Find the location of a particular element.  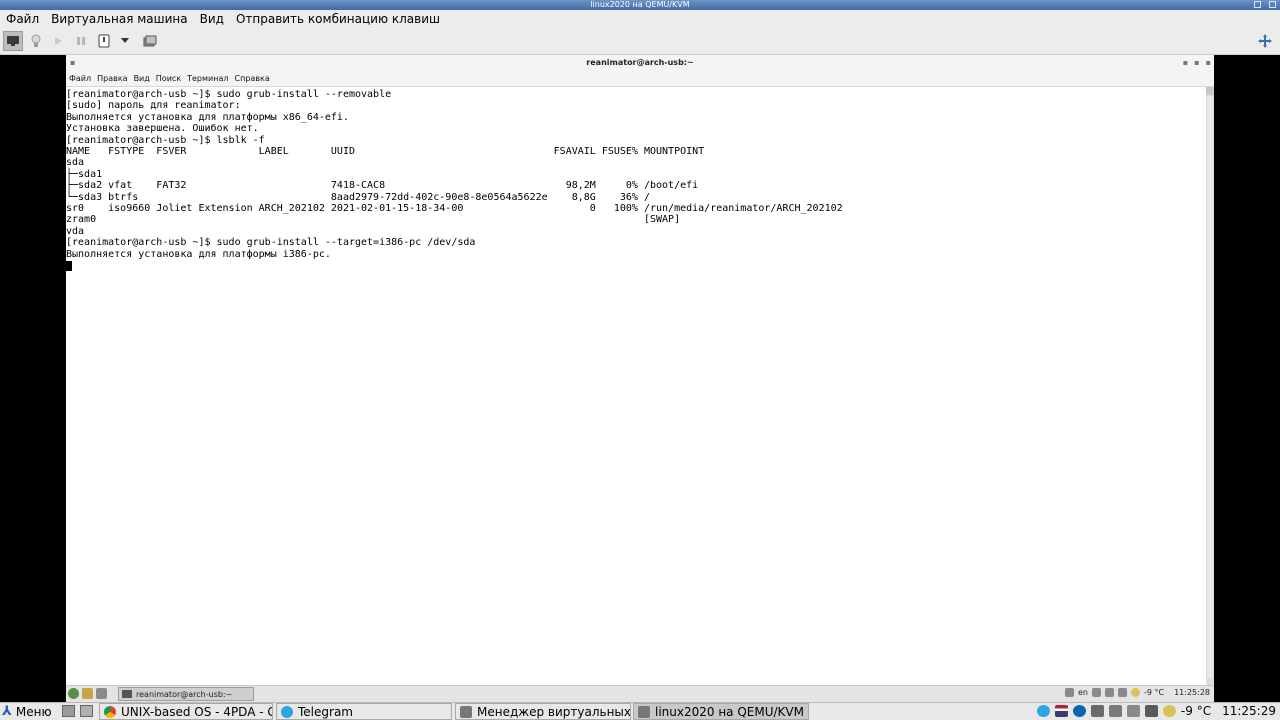

snapshots-icon is located at coordinates (150, 41).